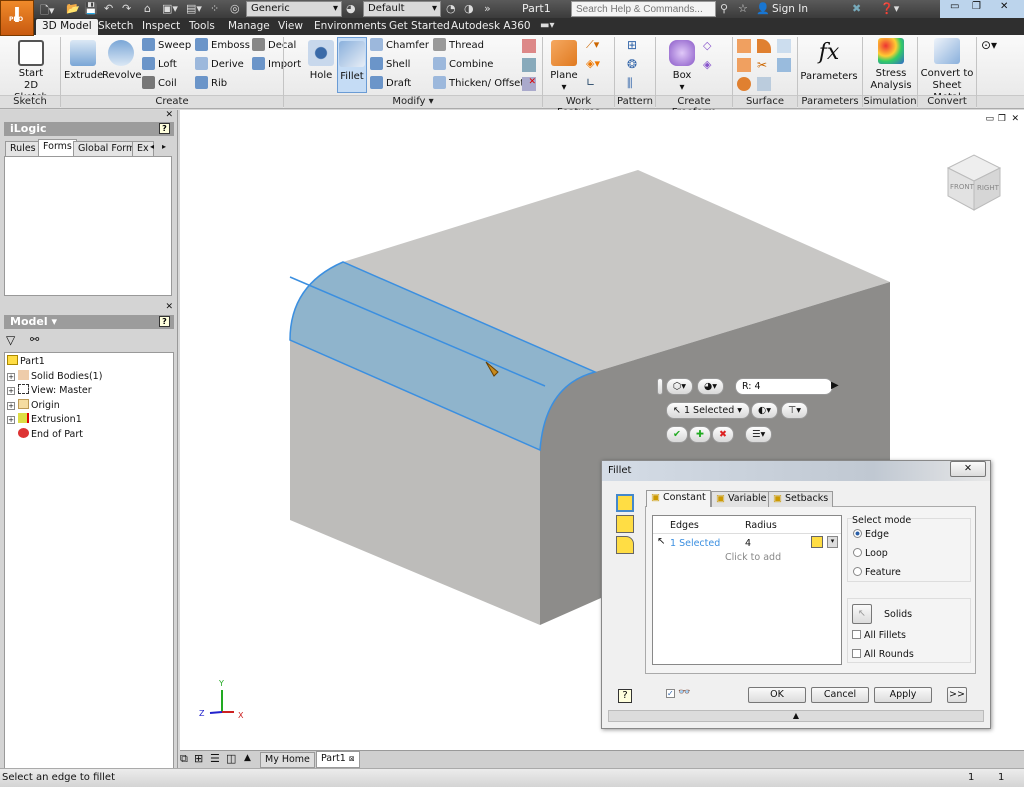  What do you see at coordinates (620, 470) in the screenshot?
I see `dialog-title: Fillet` at bounding box center [620, 470].